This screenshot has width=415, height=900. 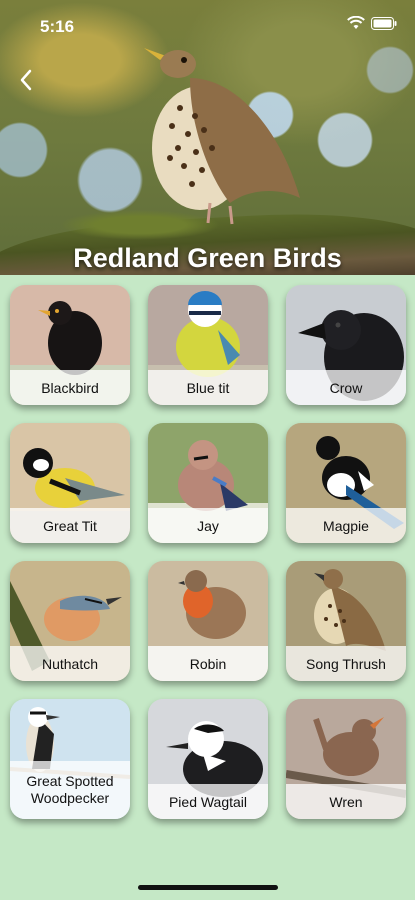 What do you see at coordinates (384, 23) in the screenshot?
I see `battery-icon` at bounding box center [384, 23].